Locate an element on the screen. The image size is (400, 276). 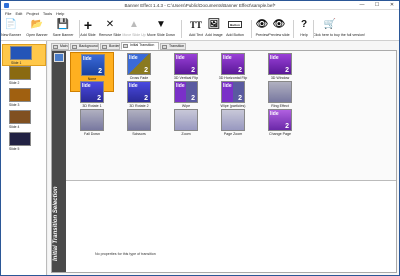
tab-main: Main is located at coordinates (60, 46).